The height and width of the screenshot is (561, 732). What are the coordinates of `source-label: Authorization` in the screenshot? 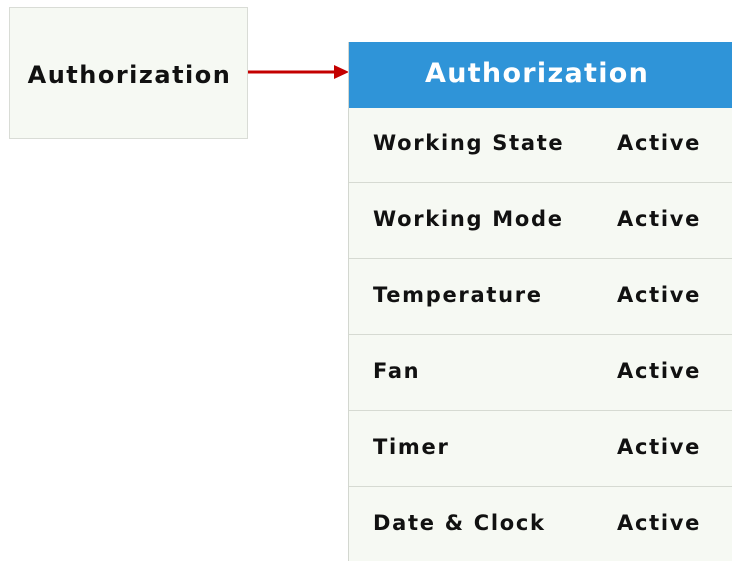 It's located at (129, 75).